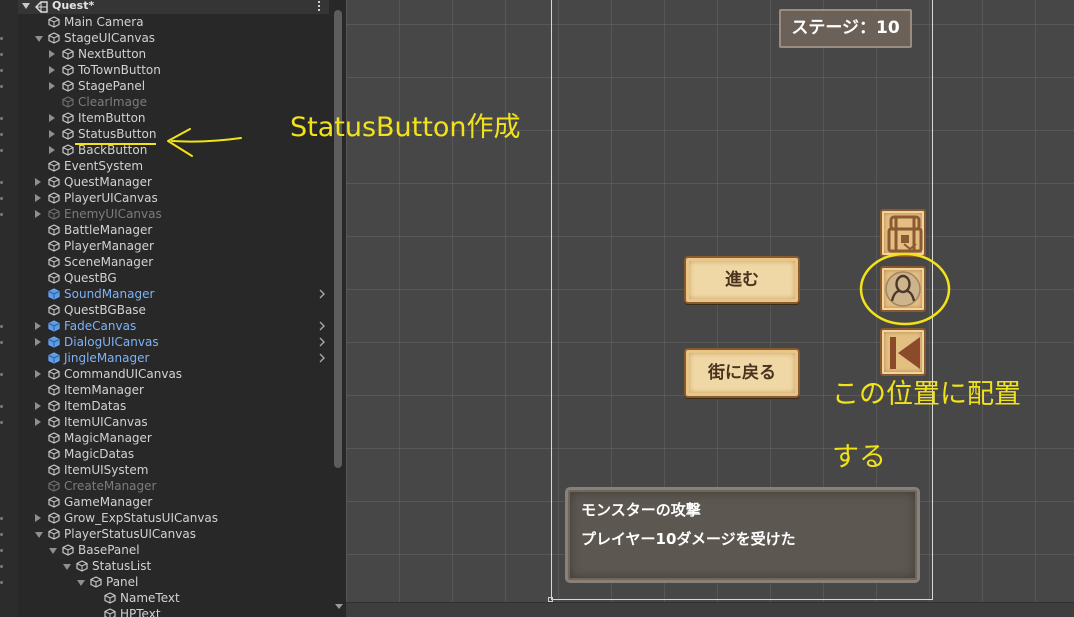 Image resolution: width=1074 pixels, height=617 pixels. What do you see at coordinates (164, 486) in the screenshot?
I see `hierarchy-item: CreateManager` at bounding box center [164, 486].